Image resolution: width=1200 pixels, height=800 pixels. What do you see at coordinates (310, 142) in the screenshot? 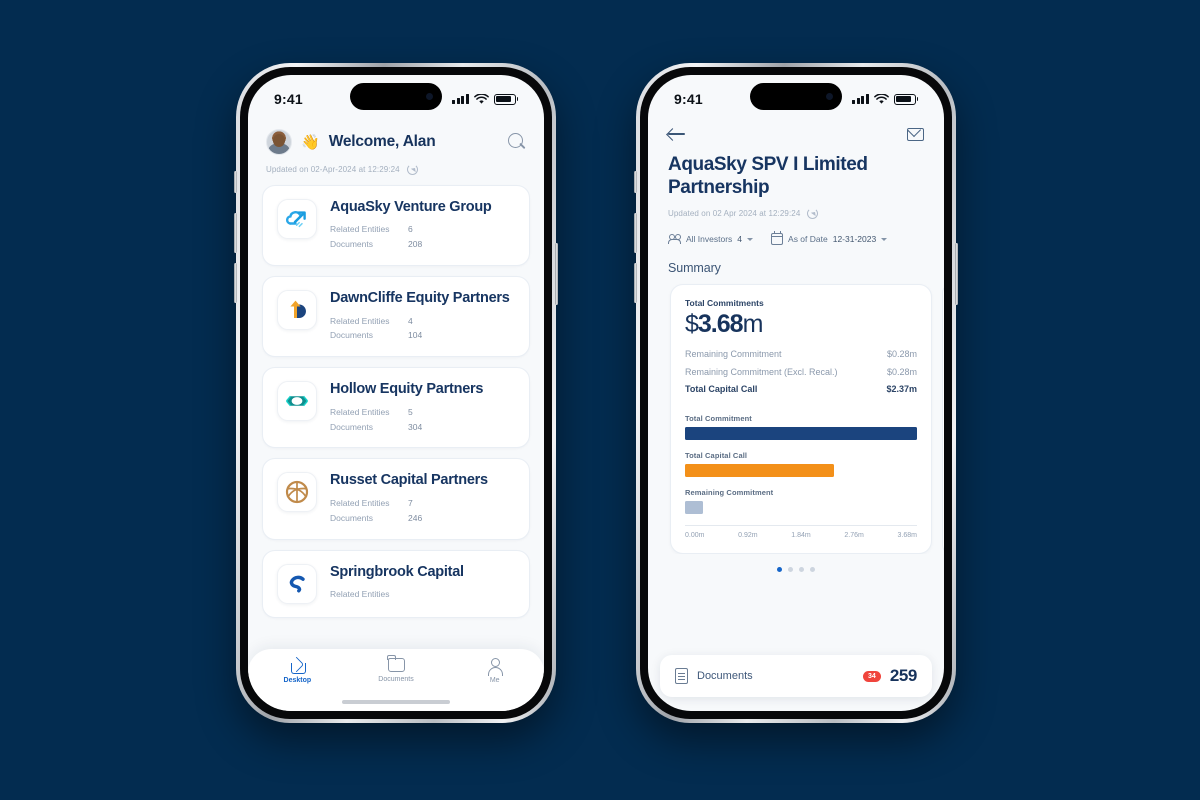
I see `wave-emoji-icon: 👋` at bounding box center [310, 142].